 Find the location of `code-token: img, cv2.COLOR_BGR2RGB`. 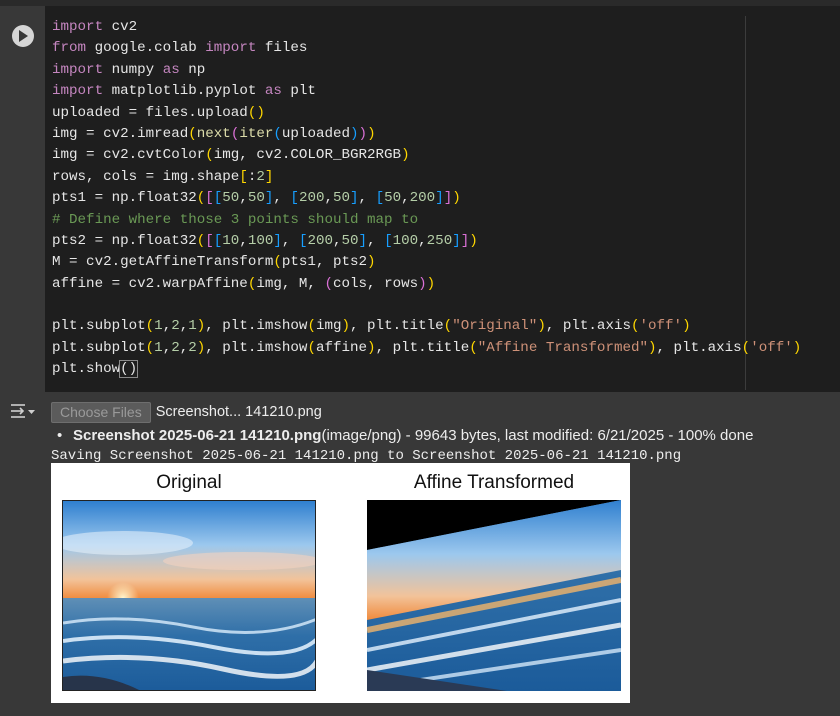

code-token: img, cv2.COLOR_BGR2RGB is located at coordinates (307, 155).